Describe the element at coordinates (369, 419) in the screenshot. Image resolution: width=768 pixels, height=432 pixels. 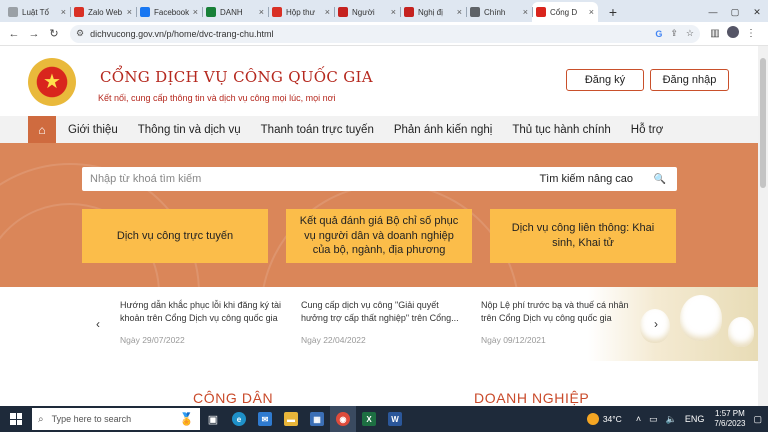
I see `excel-icon: X` at that location.